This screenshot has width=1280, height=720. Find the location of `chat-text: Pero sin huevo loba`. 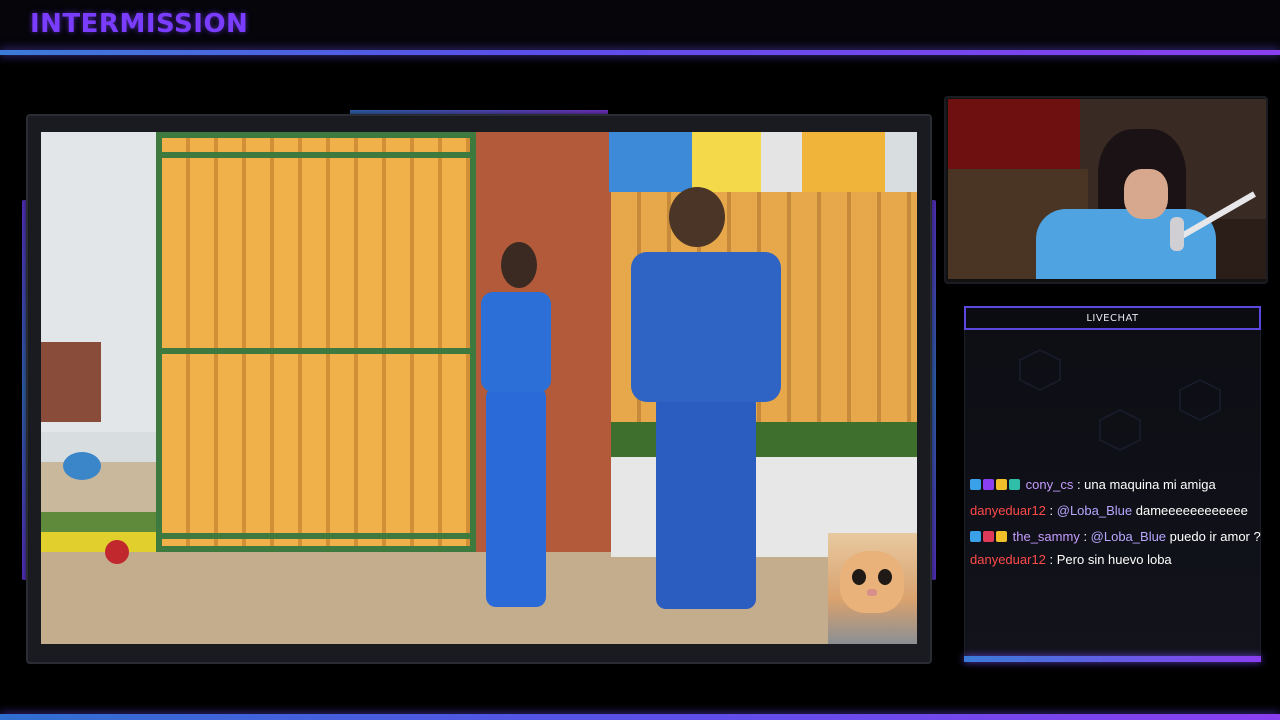

chat-text: Pero sin huevo loba is located at coordinates (1114, 559).